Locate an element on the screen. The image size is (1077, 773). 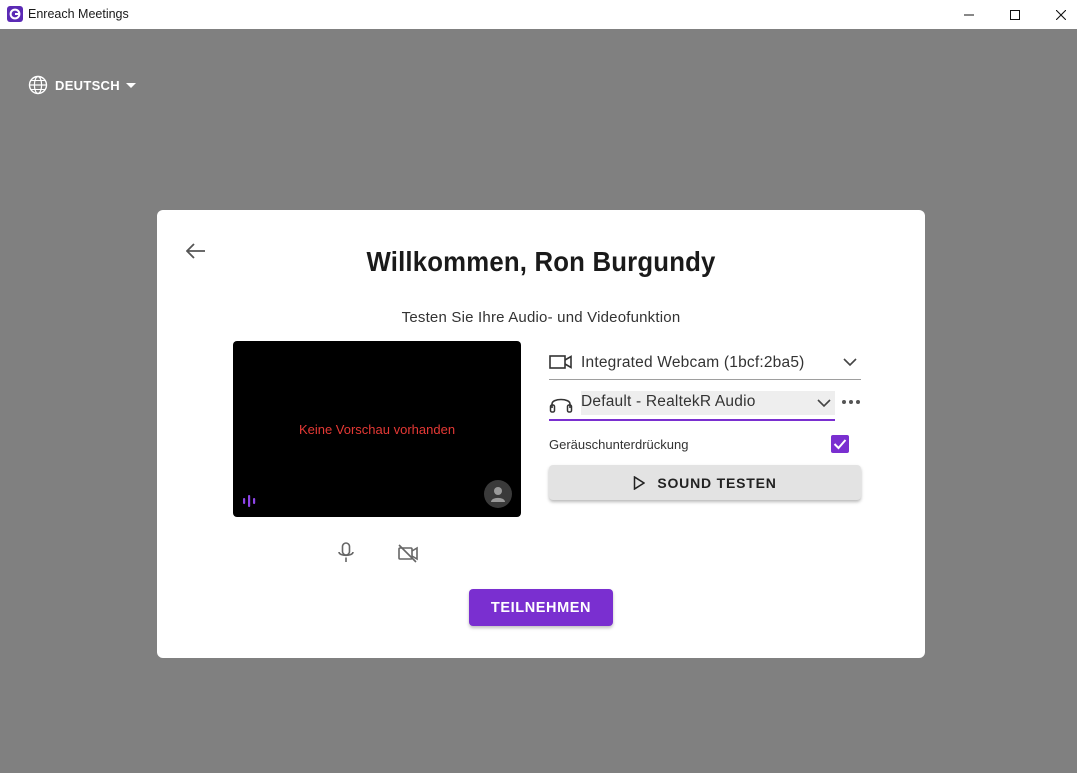
language-selector: DEUTSCH is located at coordinates (82, 85).